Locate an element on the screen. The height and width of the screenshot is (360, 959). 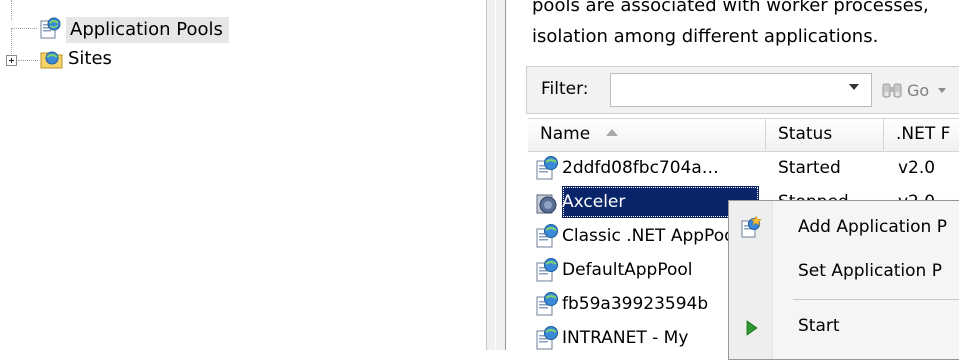
tree-item-label: Application Pools is located at coordinates (147, 30).